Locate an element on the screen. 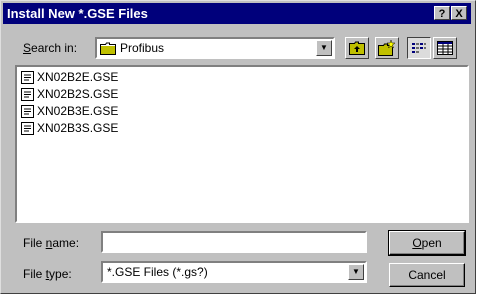 The image size is (480, 300). file-name-label: File name: is located at coordinates (51, 243).